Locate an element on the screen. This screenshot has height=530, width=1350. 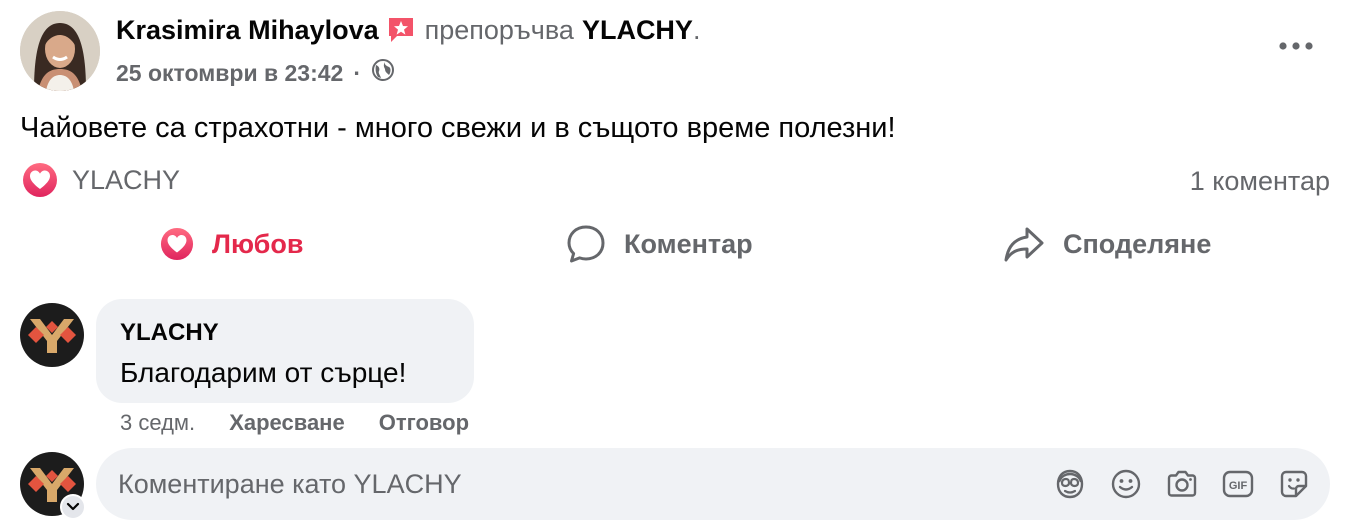
love-button: Любов is located at coordinates (231, 244).